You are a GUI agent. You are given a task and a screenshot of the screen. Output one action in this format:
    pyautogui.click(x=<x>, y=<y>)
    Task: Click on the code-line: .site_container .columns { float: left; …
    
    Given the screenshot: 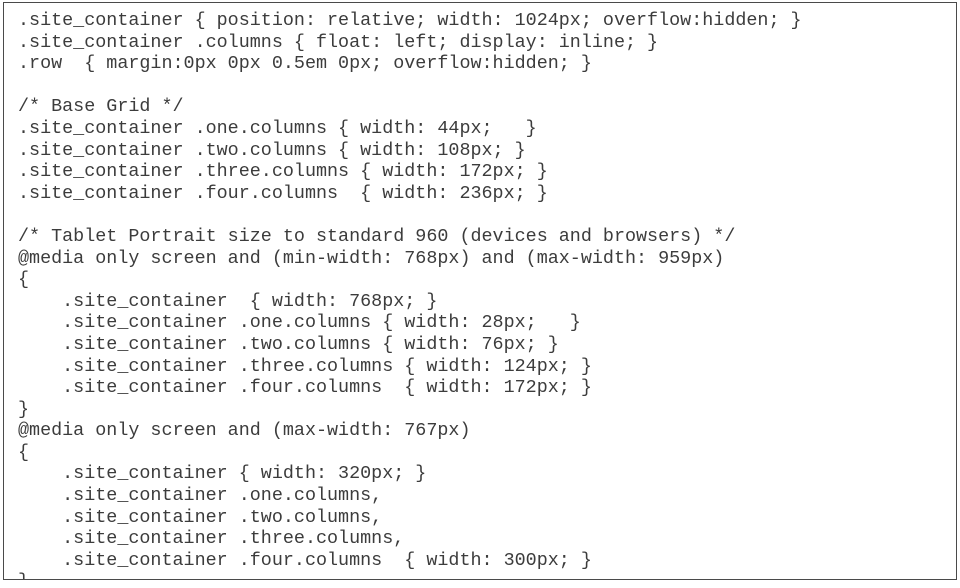 What is the action you would take?
    pyautogui.click(x=338, y=42)
    